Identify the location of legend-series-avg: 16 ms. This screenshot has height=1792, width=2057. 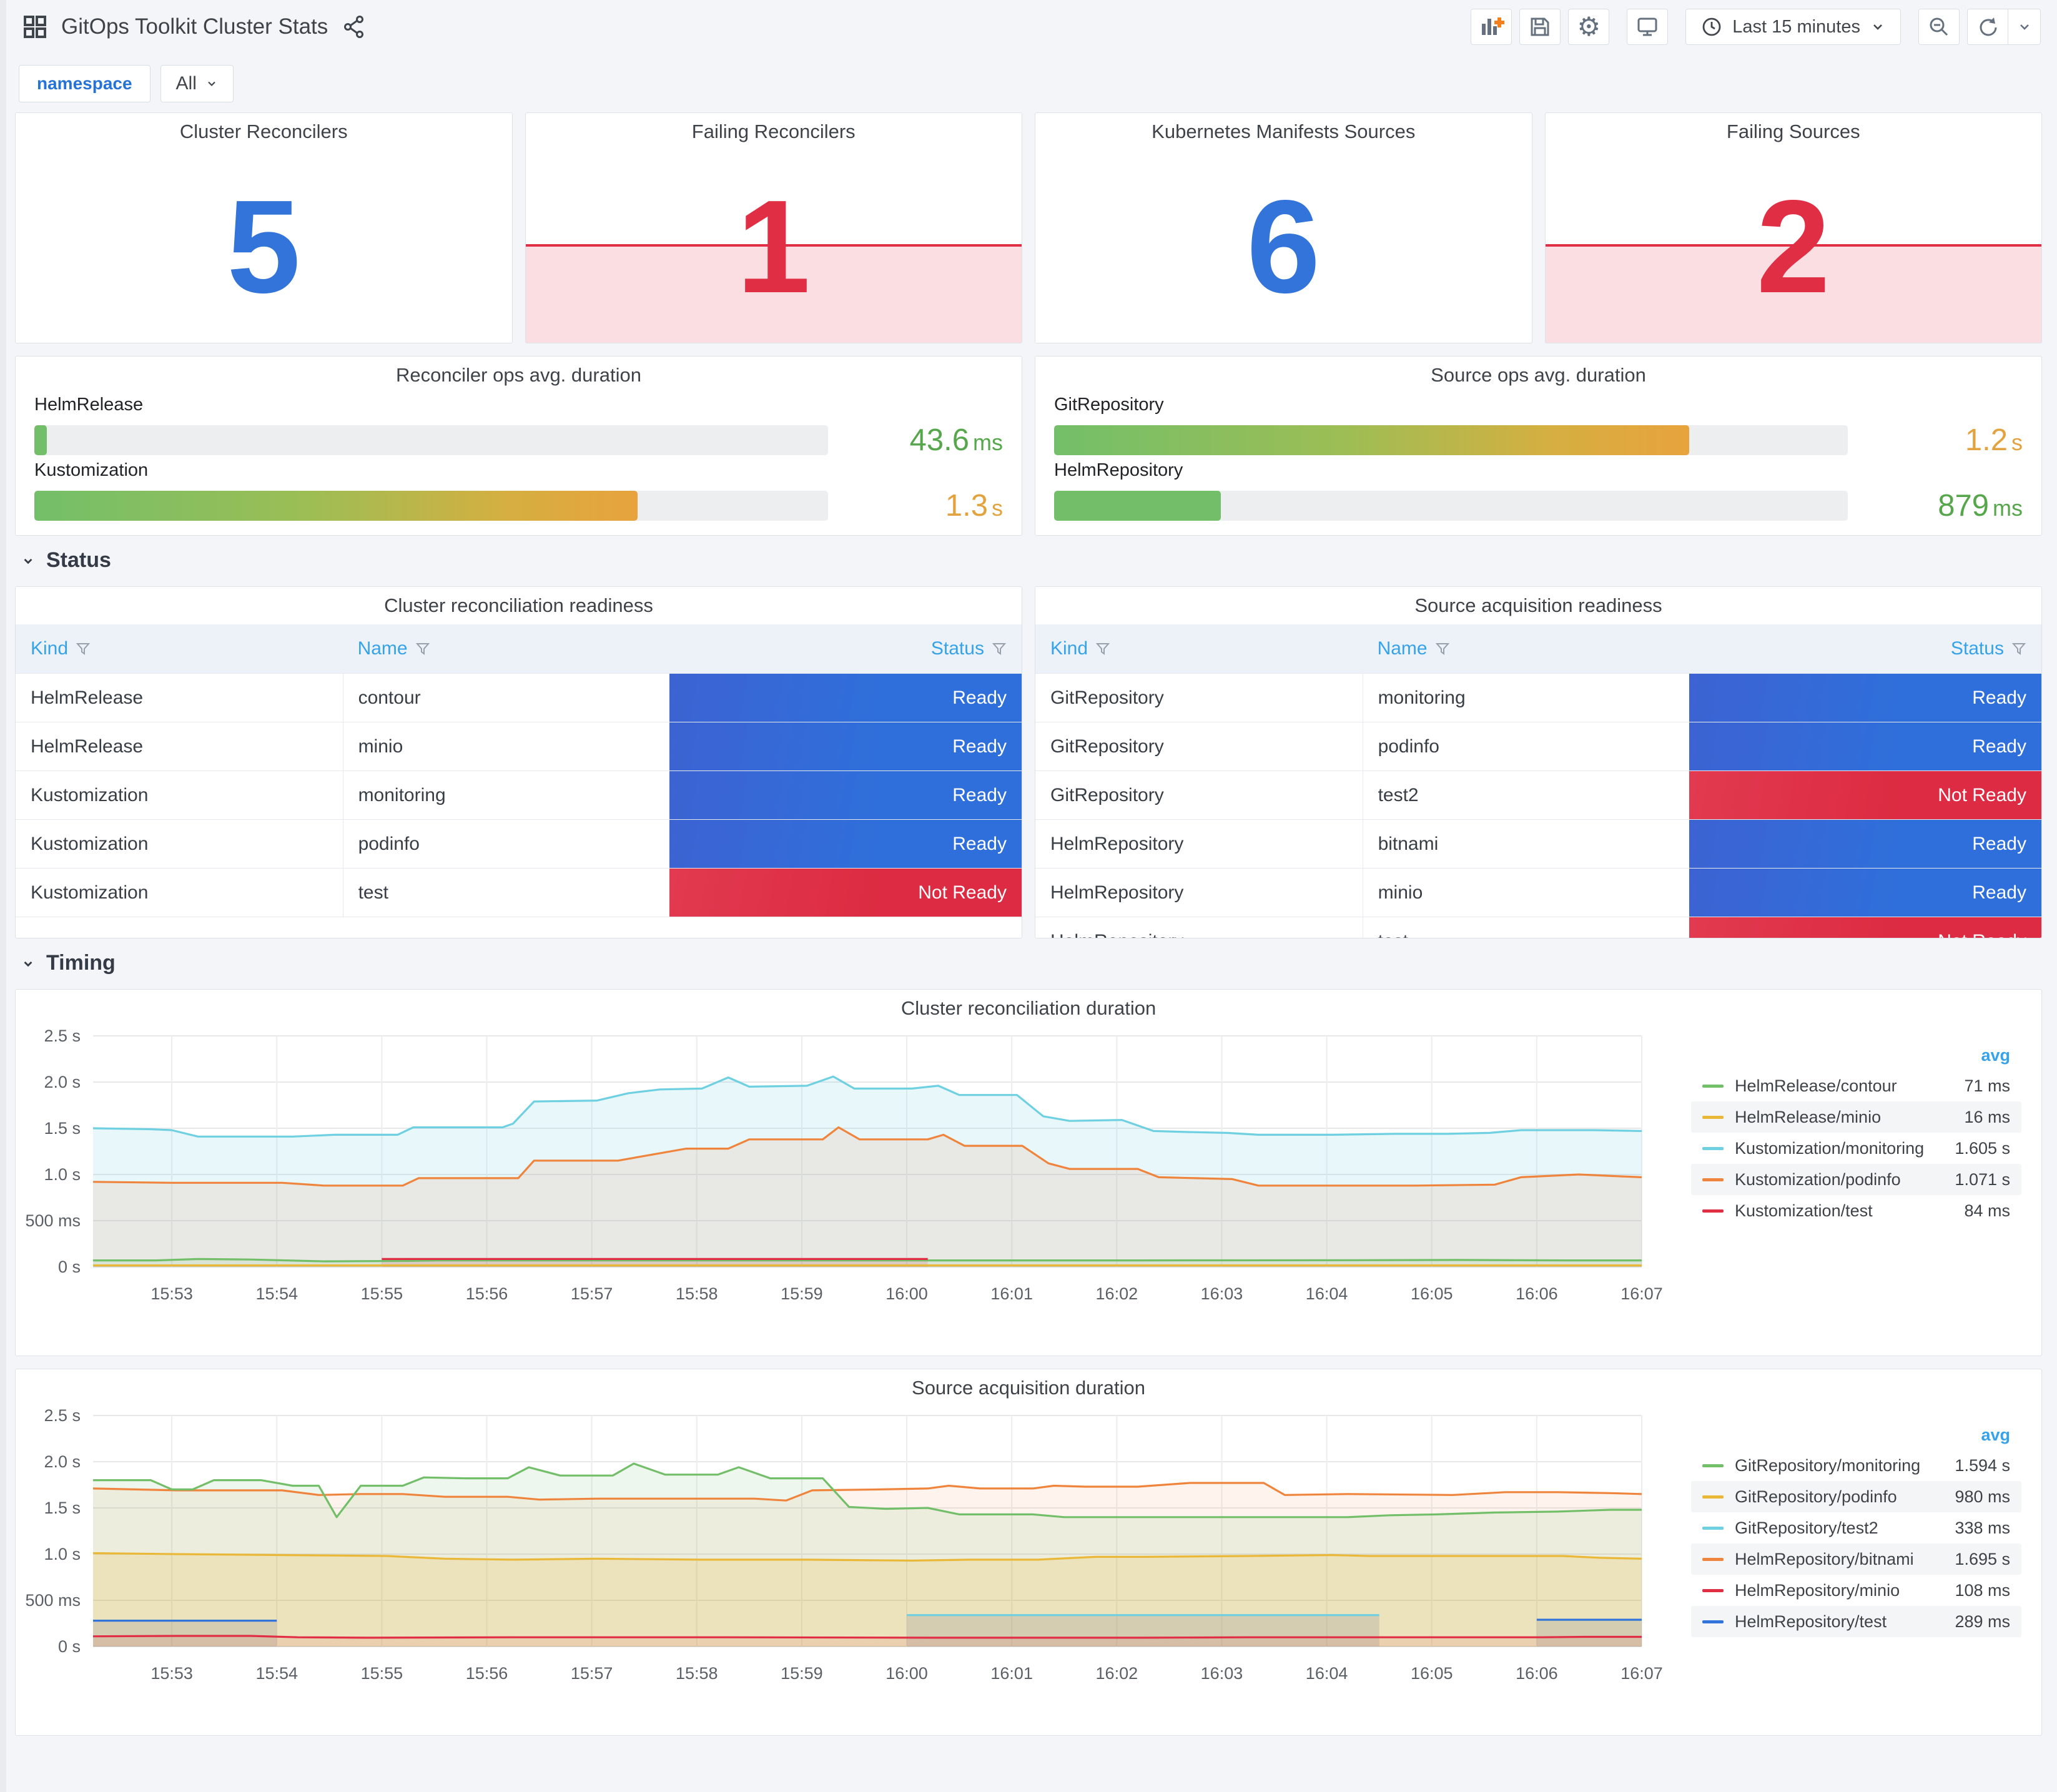
(1987, 1116).